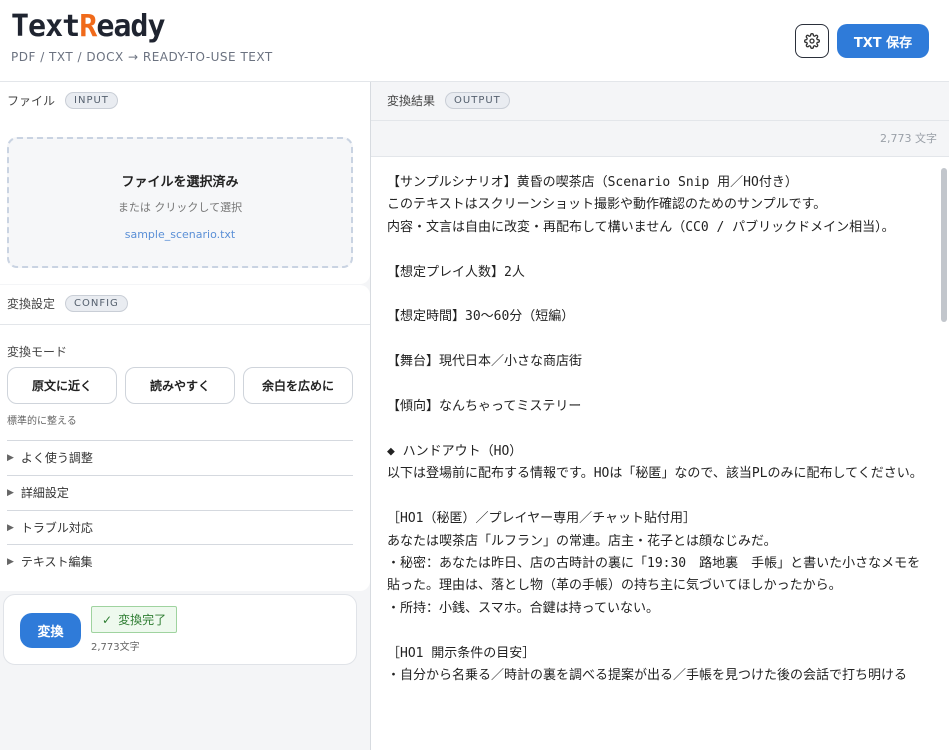  I want to click on logo-suffix: eady, so click(130, 26).